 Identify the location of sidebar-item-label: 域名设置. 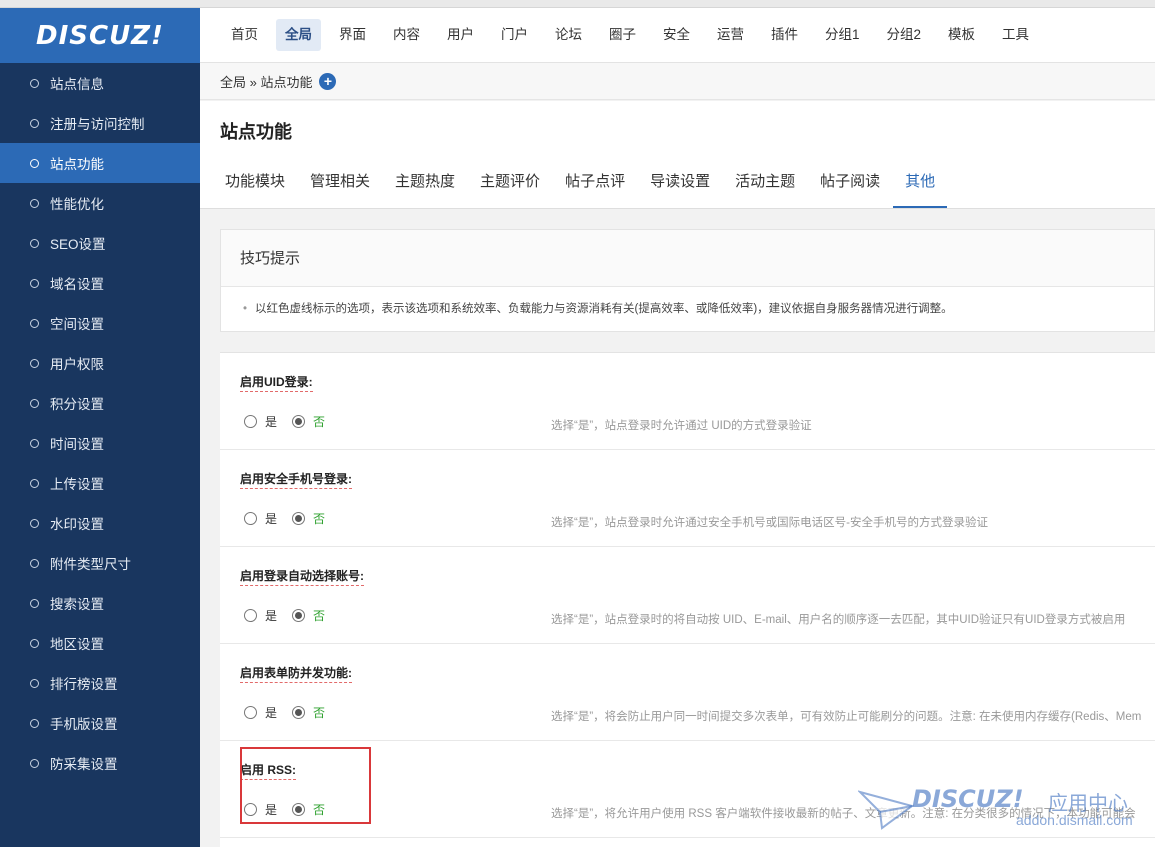
(77, 284).